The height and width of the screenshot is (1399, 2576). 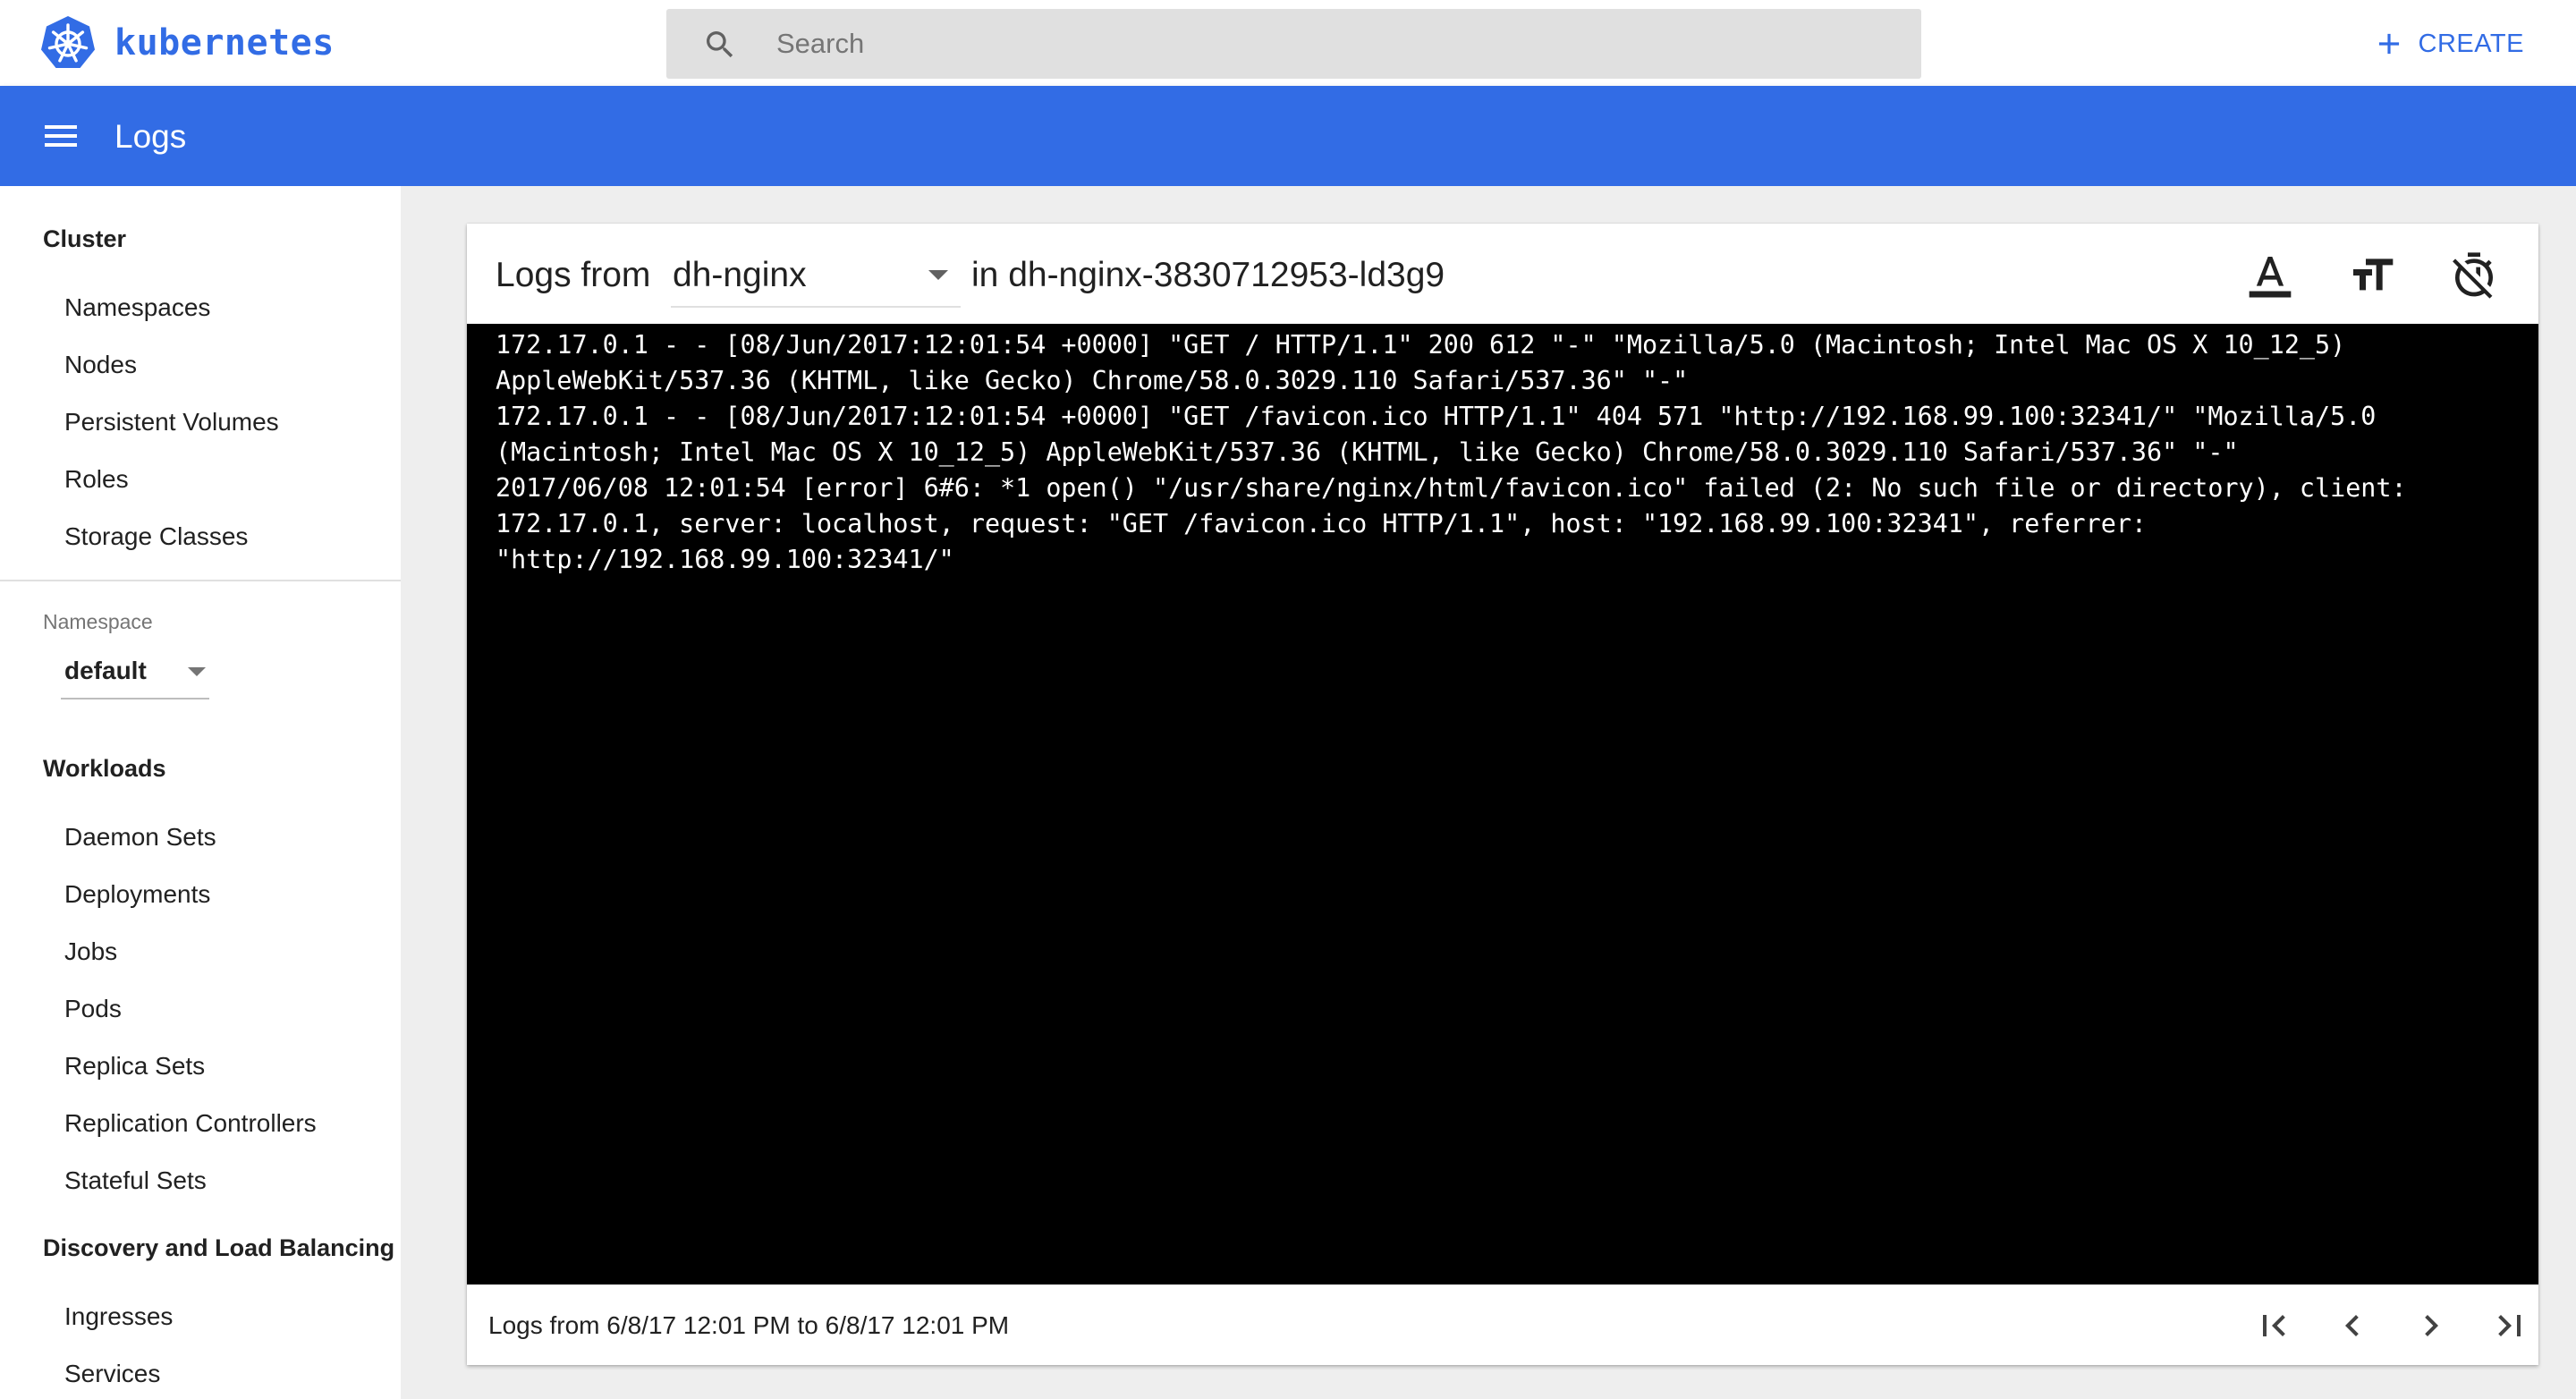 I want to click on sidebar-item-pods: Pods, so click(x=93, y=1009).